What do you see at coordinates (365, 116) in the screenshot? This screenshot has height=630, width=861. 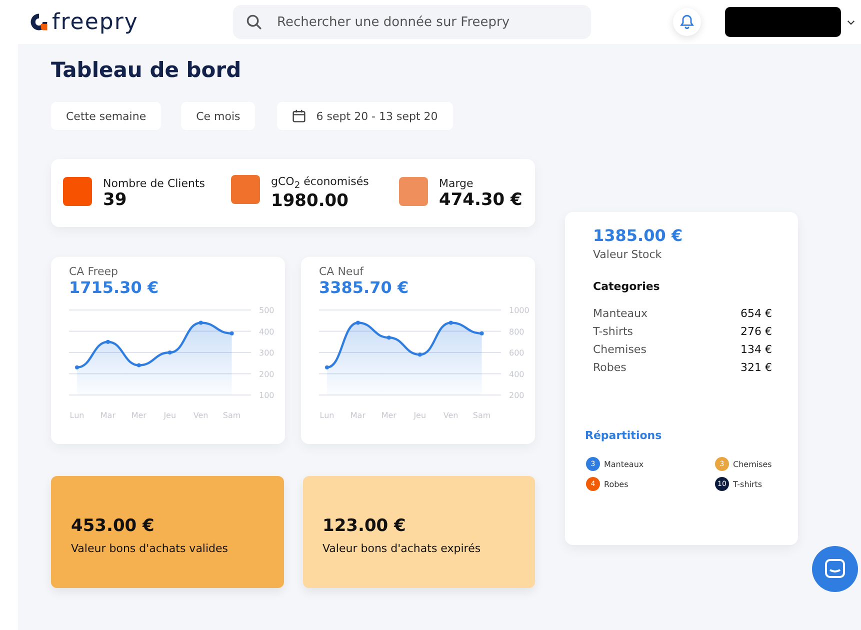 I see `date-range-button: 6 sept 20 - 13 sept 20` at bounding box center [365, 116].